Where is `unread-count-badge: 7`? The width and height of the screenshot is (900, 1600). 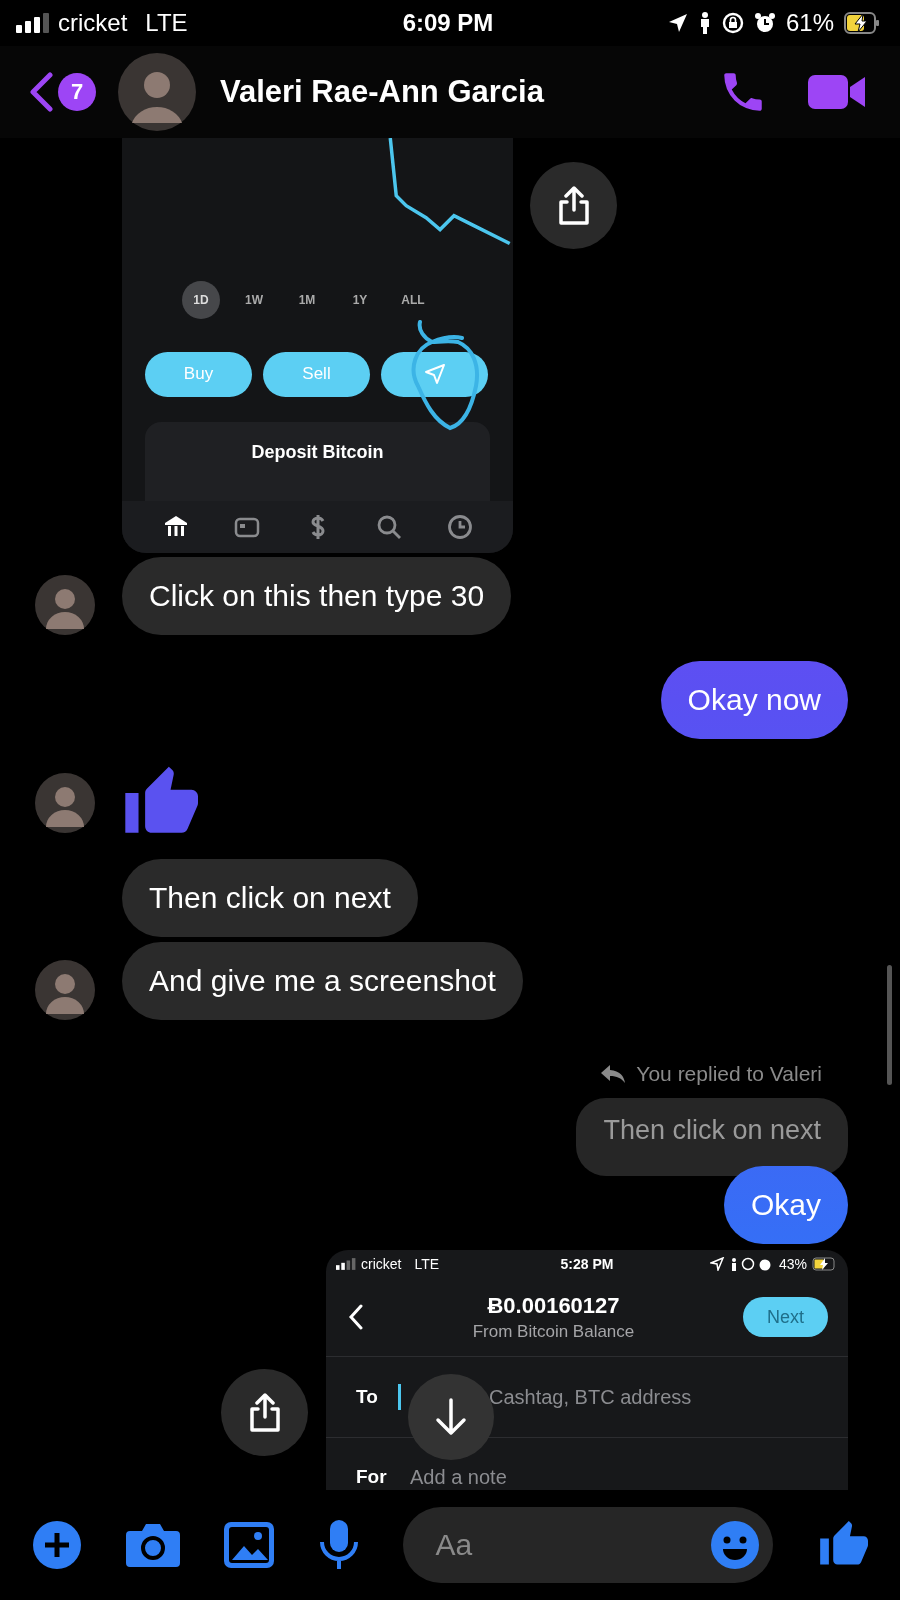 unread-count-badge: 7 is located at coordinates (77, 92).